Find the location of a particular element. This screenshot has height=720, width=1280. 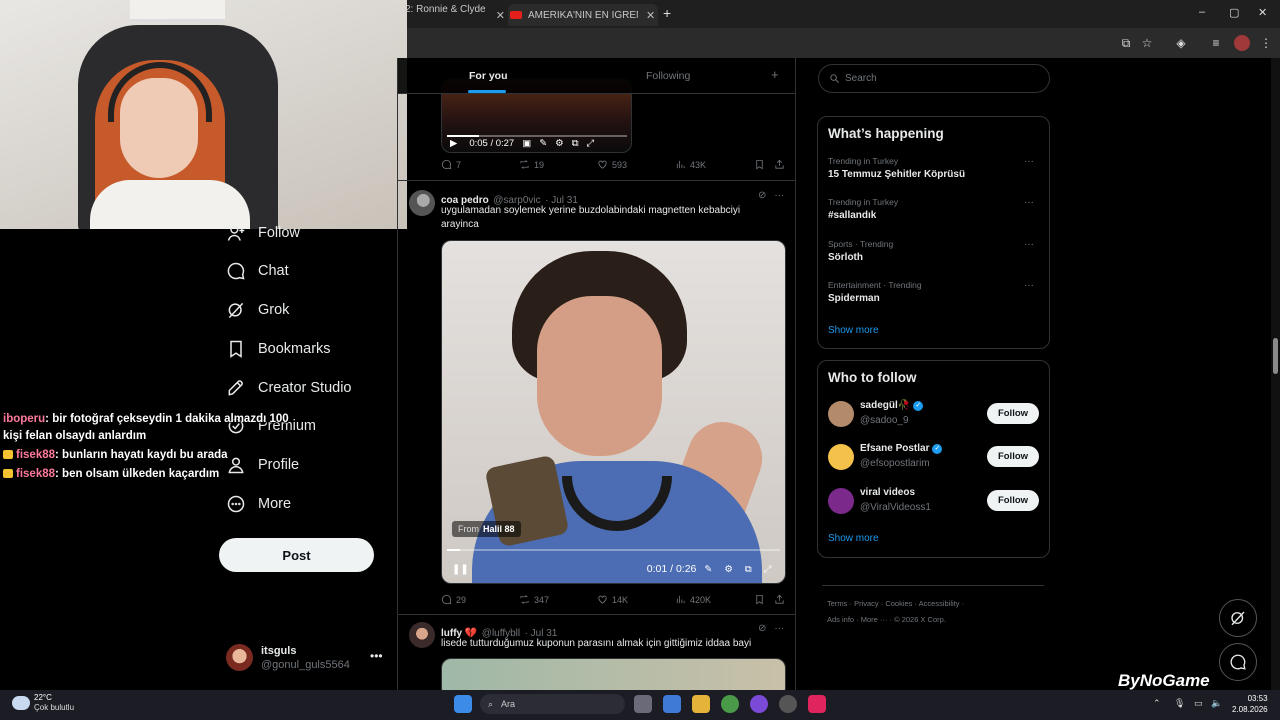

playlist-icon: ≡ is located at coordinates (1216, 43).